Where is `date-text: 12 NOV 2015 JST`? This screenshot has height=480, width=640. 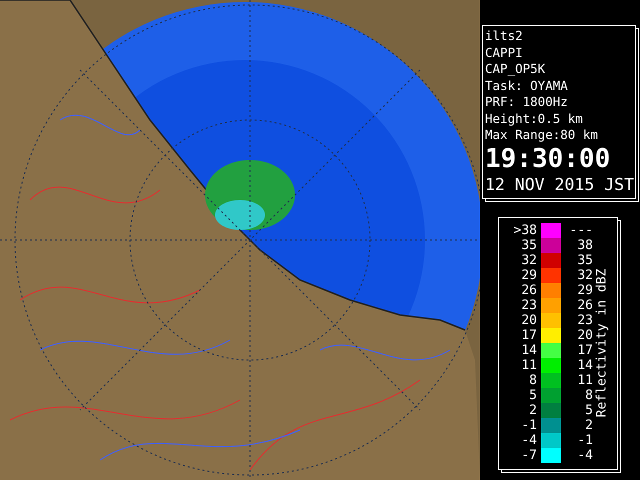 date-text: 12 NOV 2015 JST is located at coordinates (559, 185).